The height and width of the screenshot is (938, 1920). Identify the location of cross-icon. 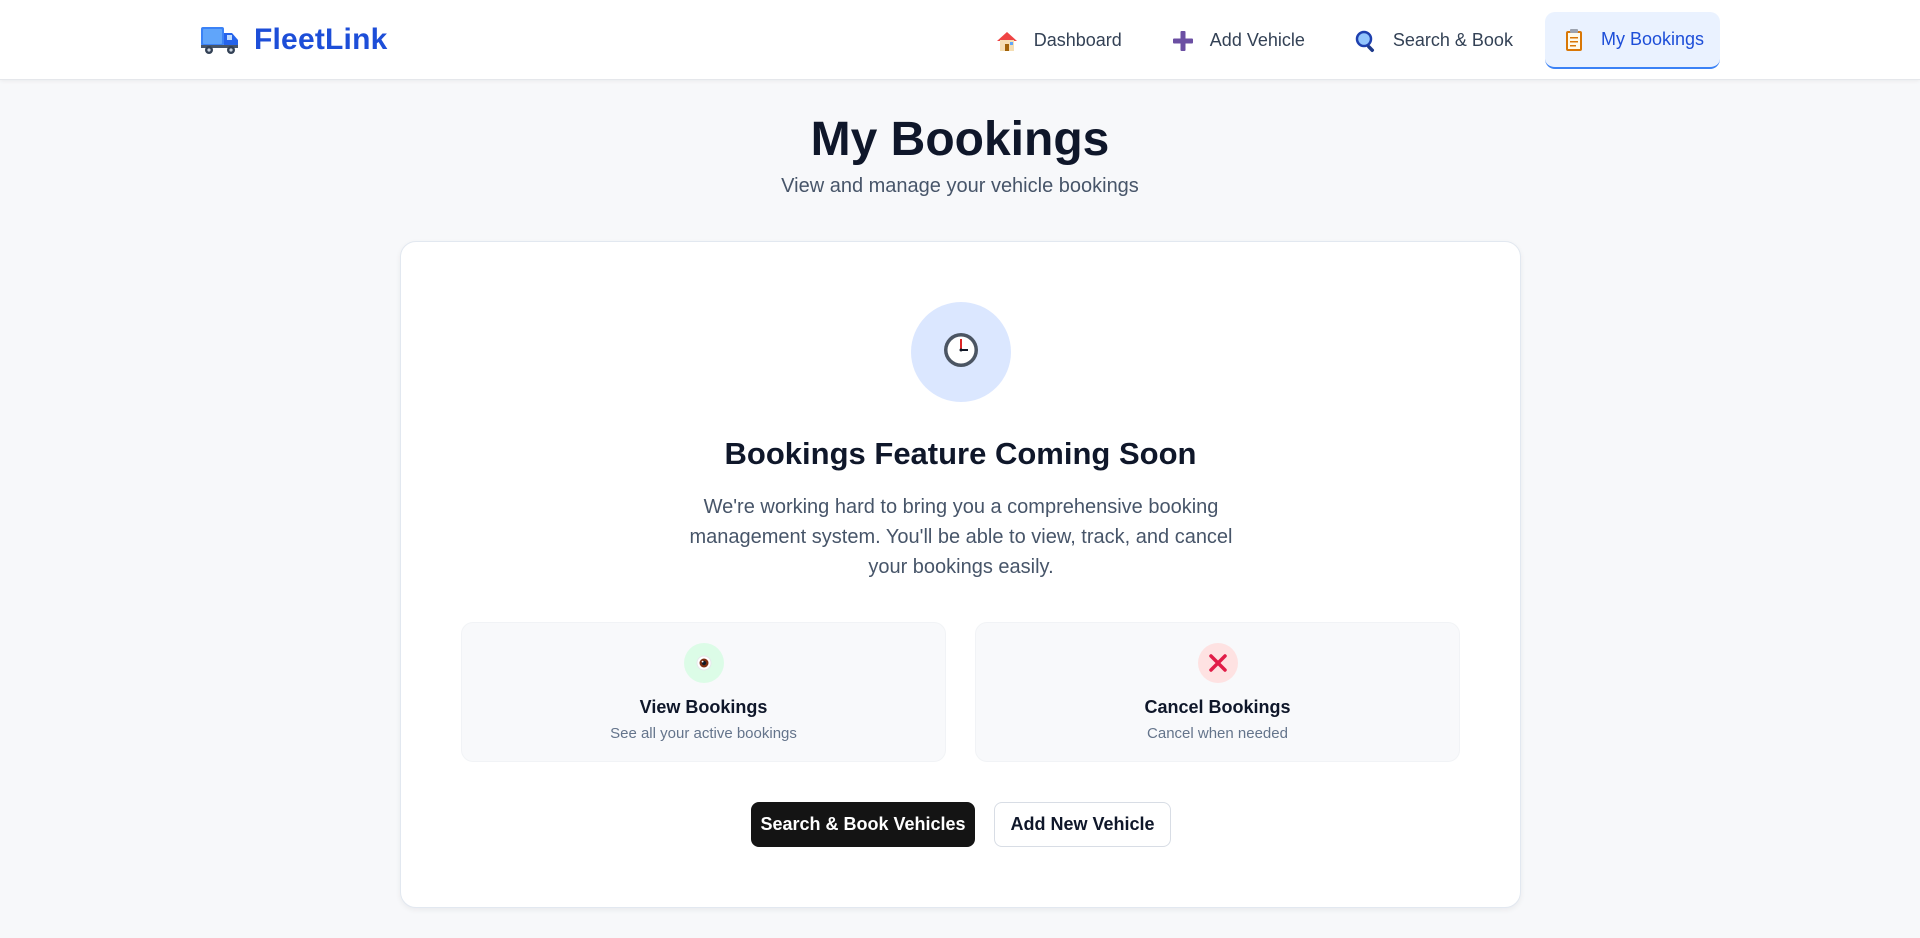
(1218, 663).